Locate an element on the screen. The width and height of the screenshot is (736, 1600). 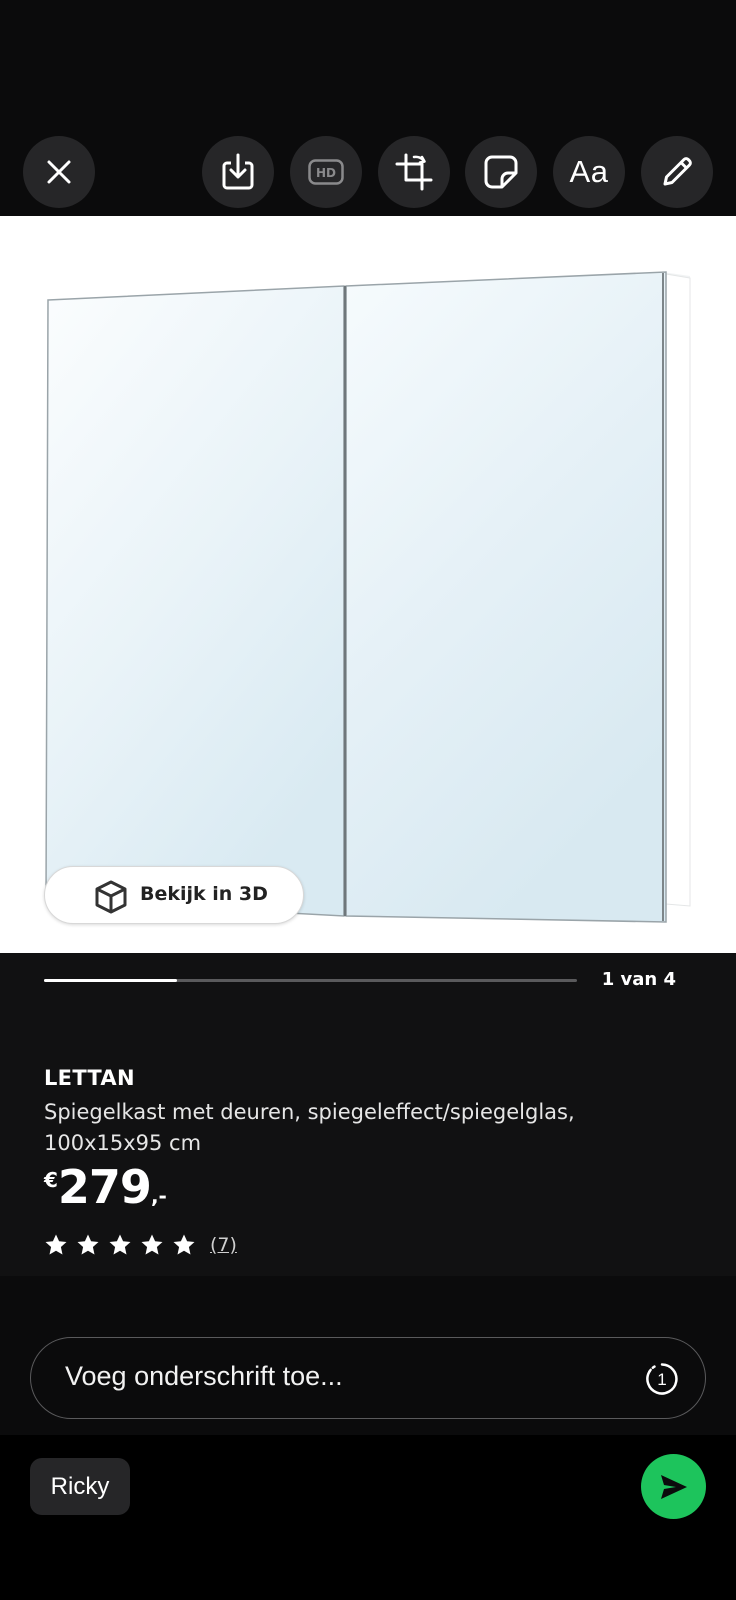
product-price: €279,- is located at coordinates (105, 1190).